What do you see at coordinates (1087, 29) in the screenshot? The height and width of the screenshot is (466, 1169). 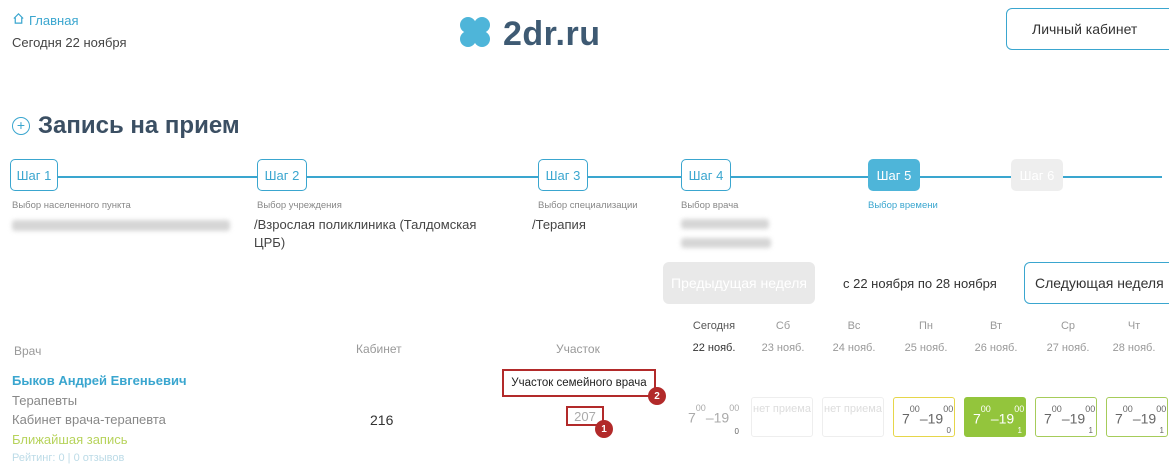 I see `personal-cabinet-button: Личный кабинет` at bounding box center [1087, 29].